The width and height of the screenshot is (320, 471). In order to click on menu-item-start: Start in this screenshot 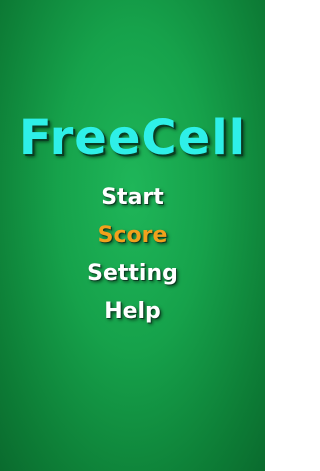, I will do `click(132, 199)`.